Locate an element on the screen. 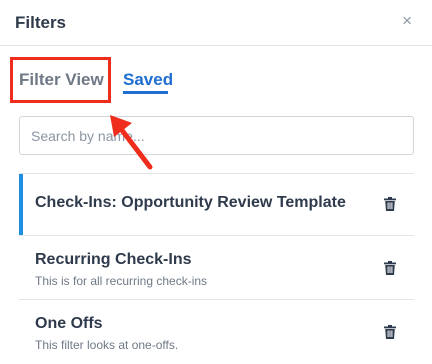  saved-filter-description: This filter looks at one-offs. is located at coordinates (107, 345).